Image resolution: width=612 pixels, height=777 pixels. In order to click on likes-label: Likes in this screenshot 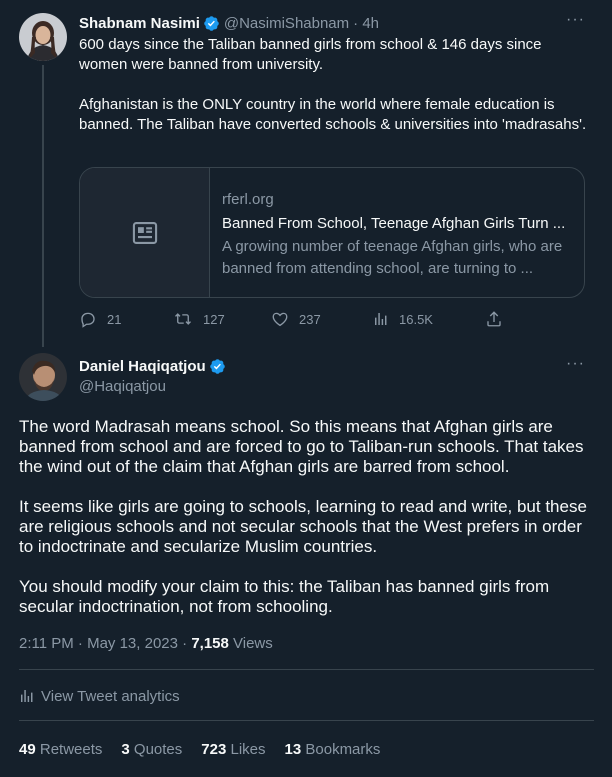, I will do `click(248, 749)`.